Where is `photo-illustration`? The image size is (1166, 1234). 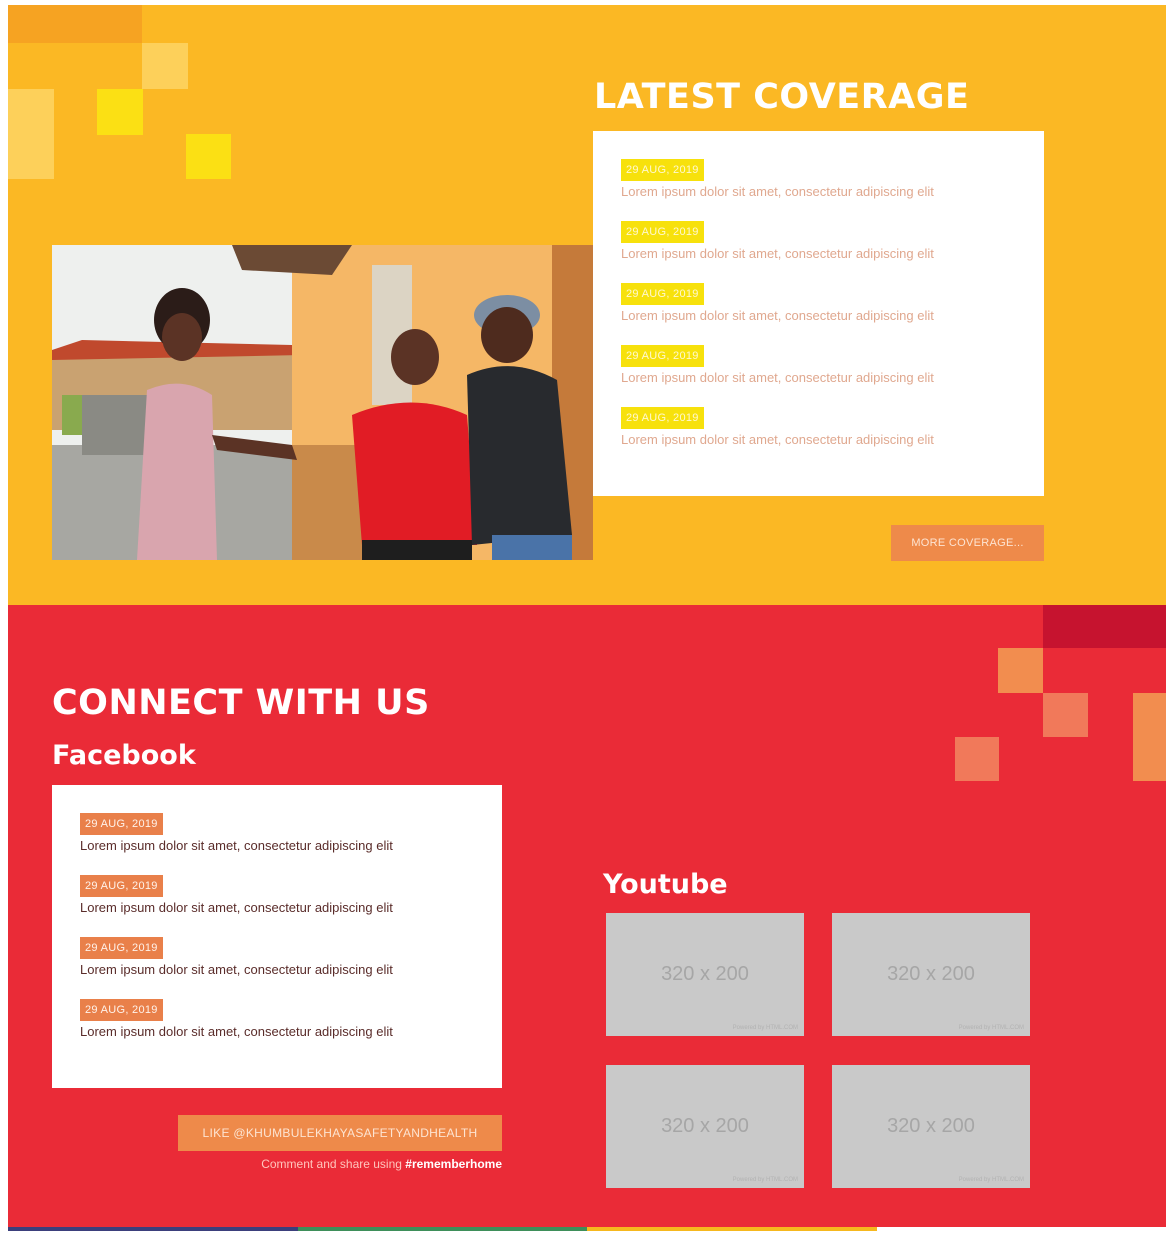
photo-illustration is located at coordinates (322, 402).